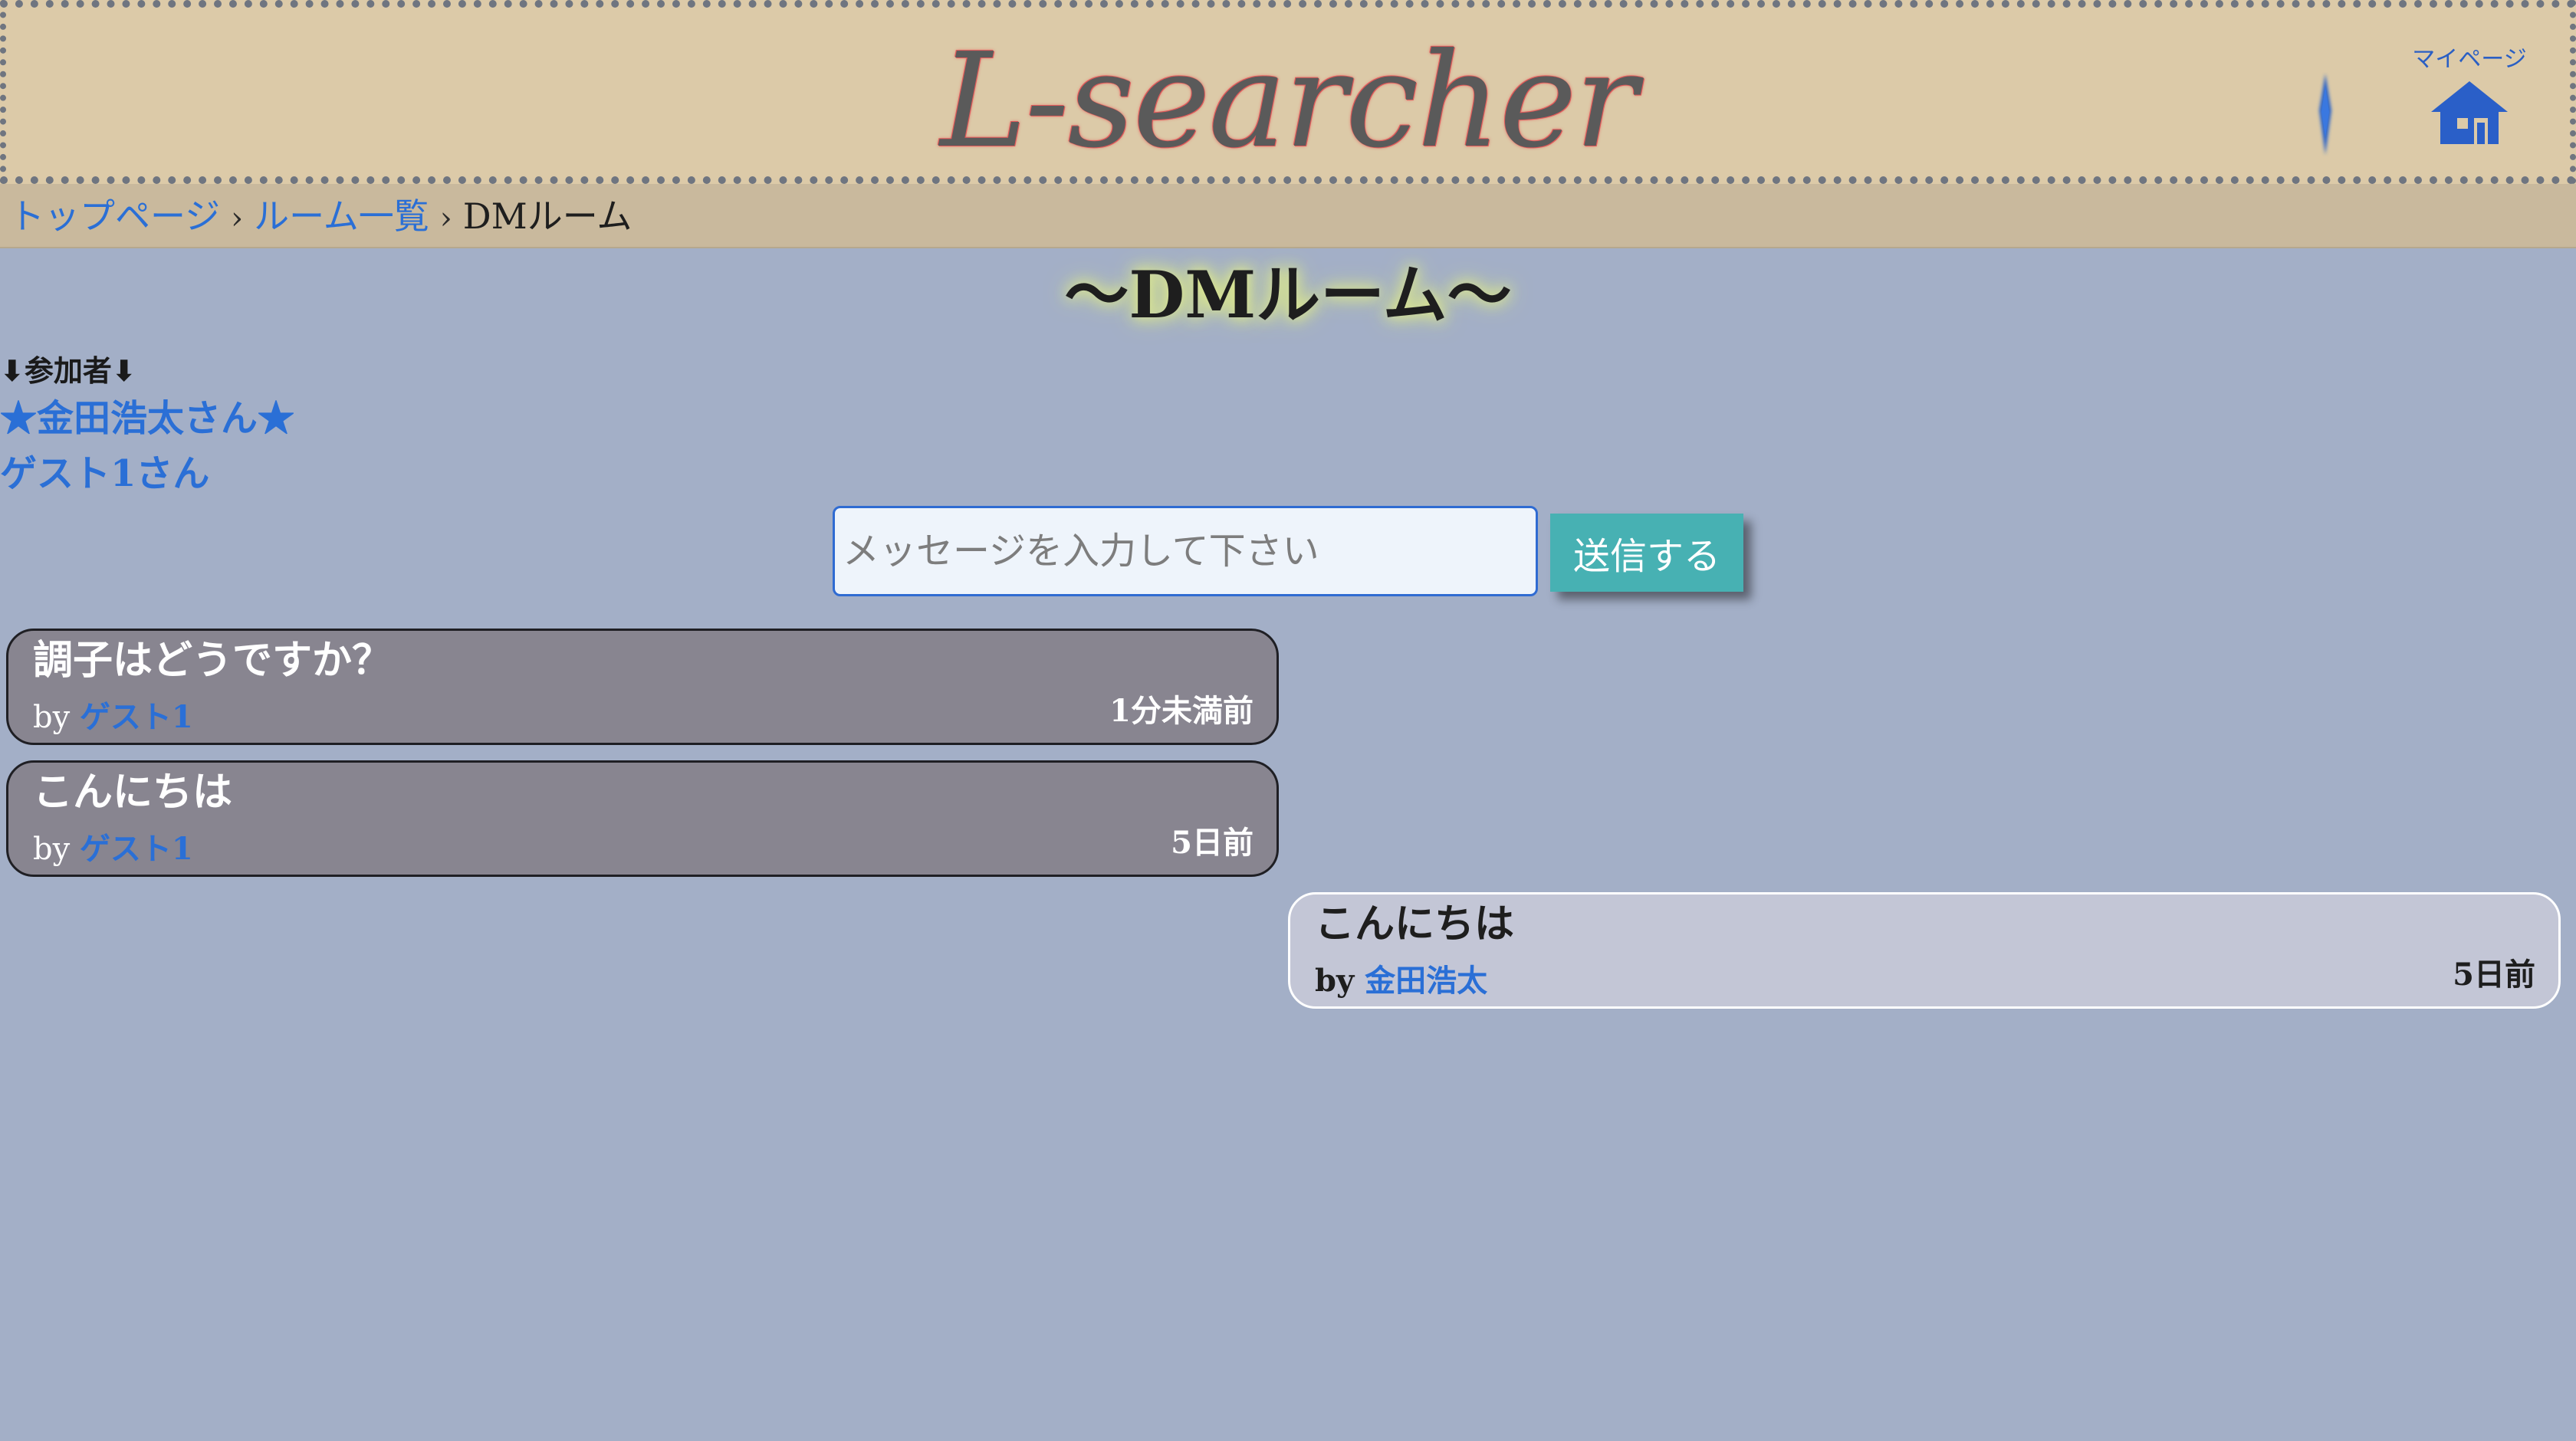 The width and height of the screenshot is (2576, 1441). I want to click on message-text: 調子はどうですか？, so click(213, 661).